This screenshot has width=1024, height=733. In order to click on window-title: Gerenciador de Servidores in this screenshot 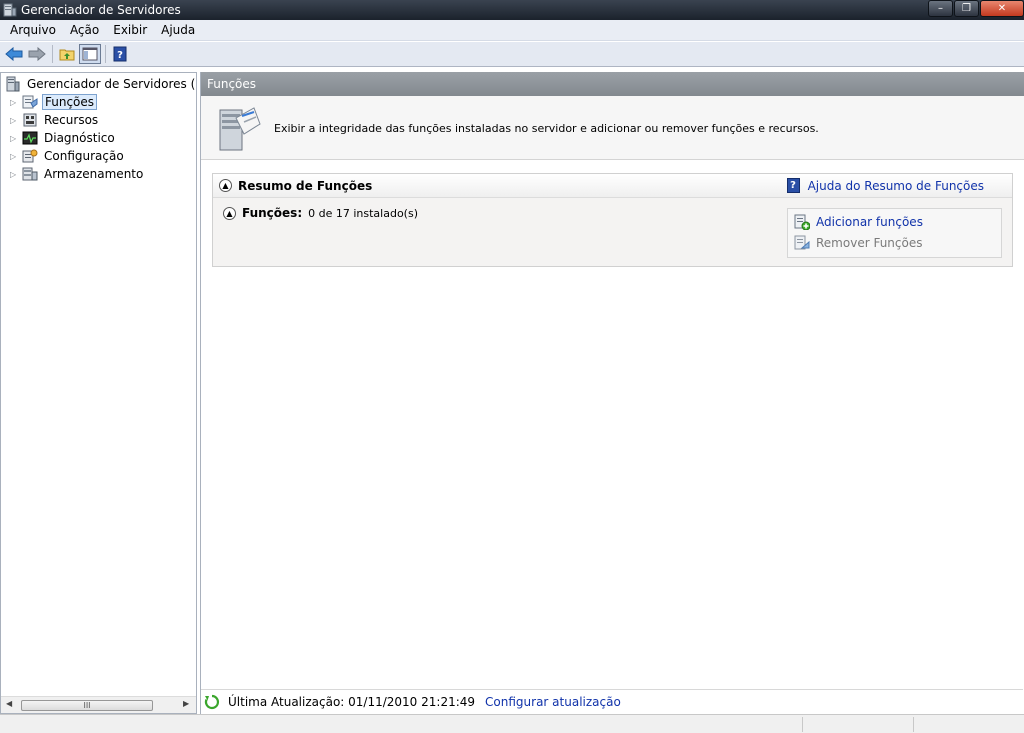, I will do `click(101, 10)`.